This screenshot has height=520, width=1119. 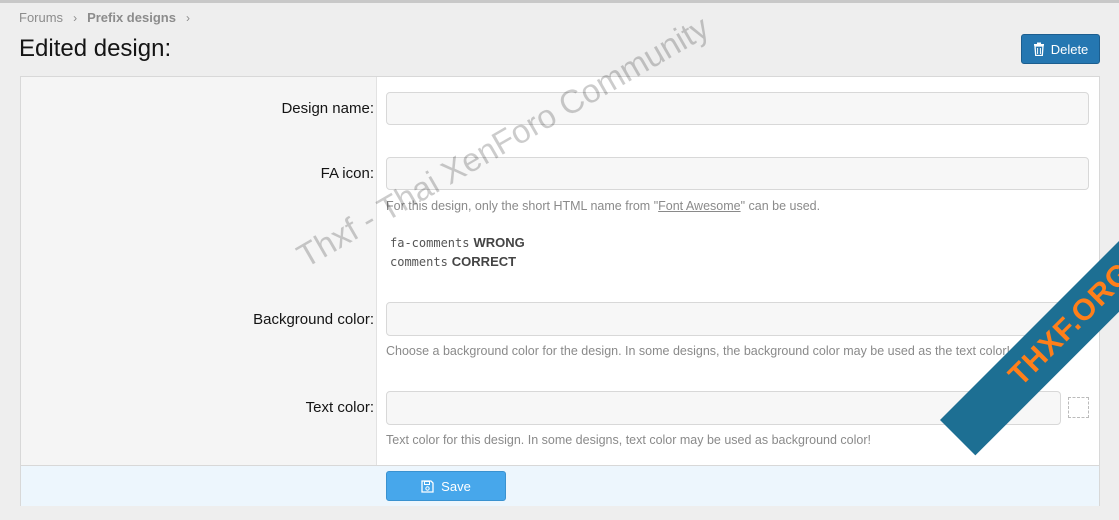 What do you see at coordinates (1038, 49) in the screenshot?
I see `trash-icon` at bounding box center [1038, 49].